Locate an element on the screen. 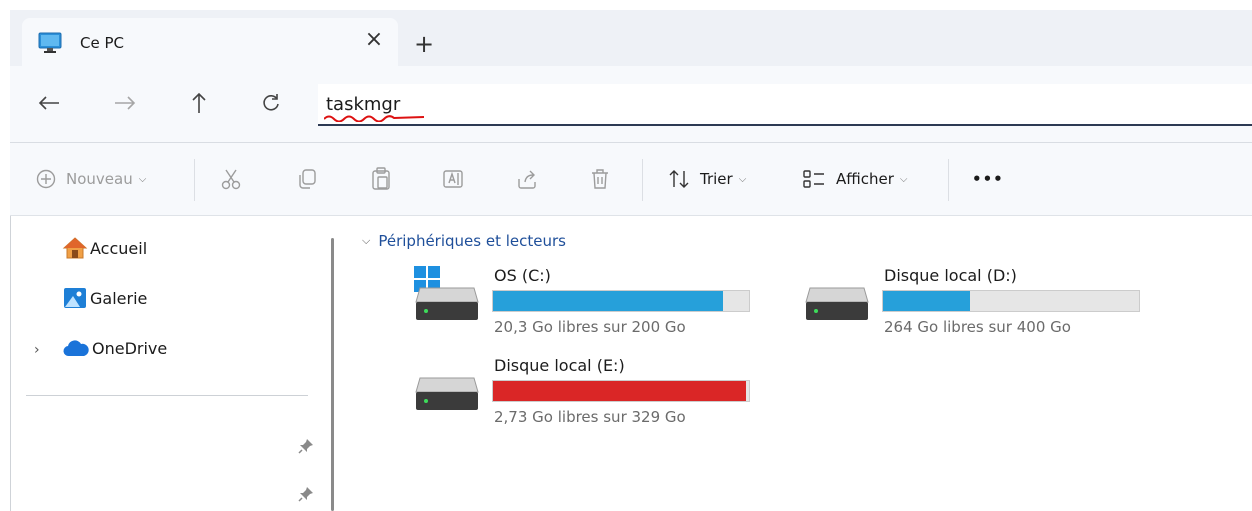 The width and height of the screenshot is (1252, 511). new-label: Nouveau is located at coordinates (99, 179).